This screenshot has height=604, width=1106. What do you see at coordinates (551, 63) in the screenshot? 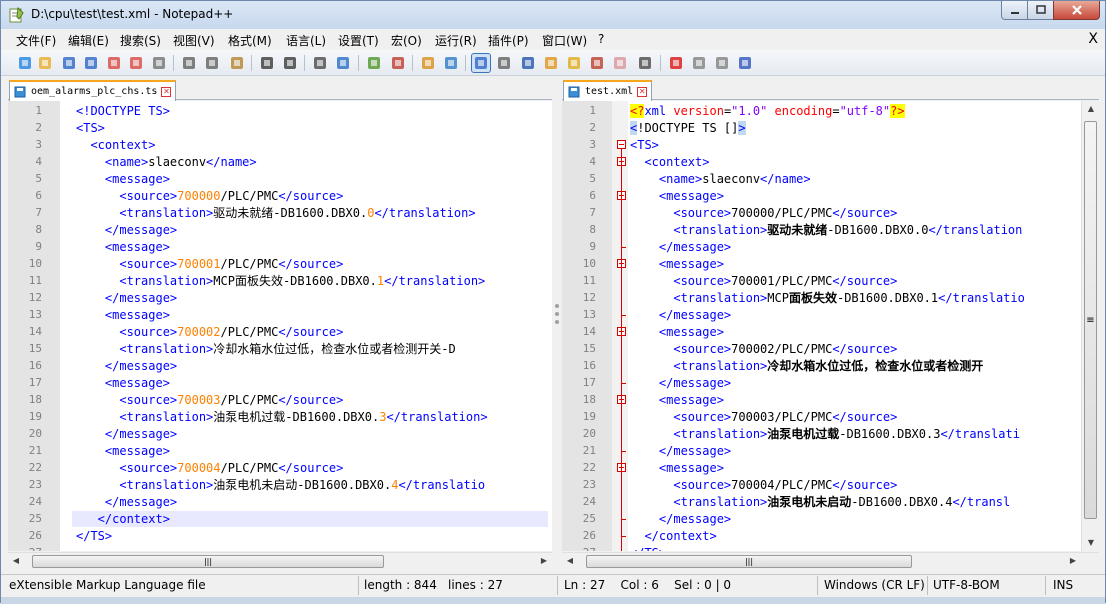
I see `doc-map-icon` at bounding box center [551, 63].